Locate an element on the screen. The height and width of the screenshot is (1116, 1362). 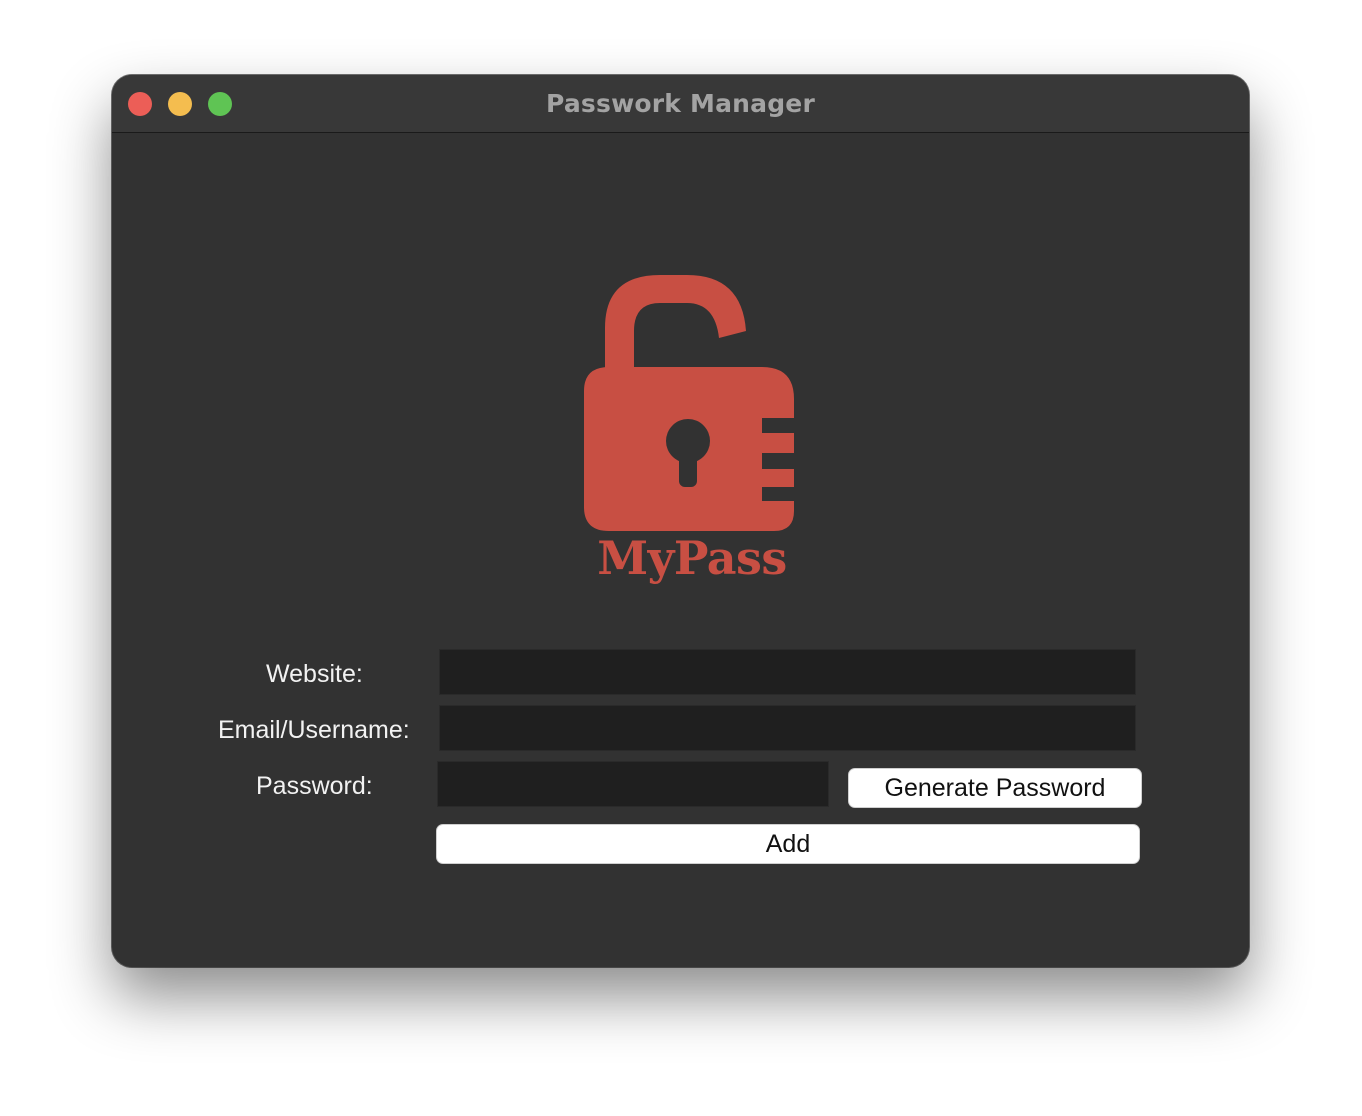
title-bar: Passwork Manager is located at coordinates (680, 104).